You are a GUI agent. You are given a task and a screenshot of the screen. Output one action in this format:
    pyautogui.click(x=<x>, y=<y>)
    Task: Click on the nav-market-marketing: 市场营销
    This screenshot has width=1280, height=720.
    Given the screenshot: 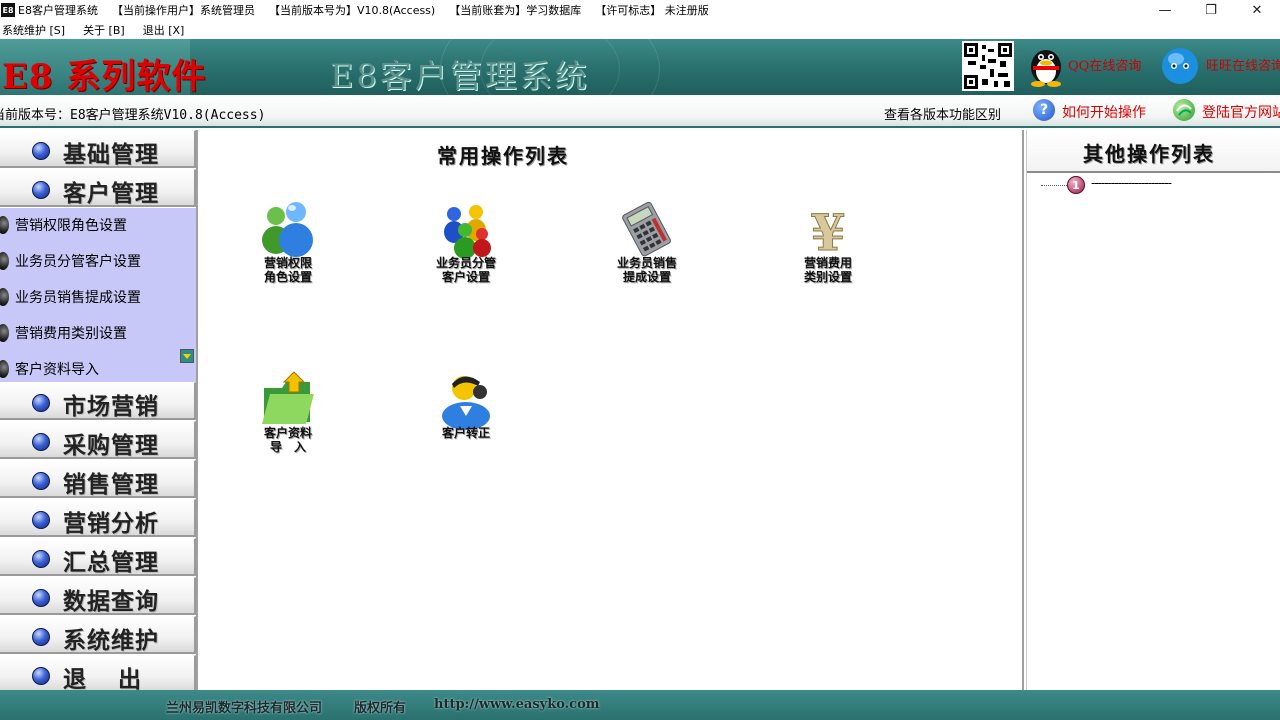 What is the action you would take?
    pyautogui.click(x=98, y=401)
    